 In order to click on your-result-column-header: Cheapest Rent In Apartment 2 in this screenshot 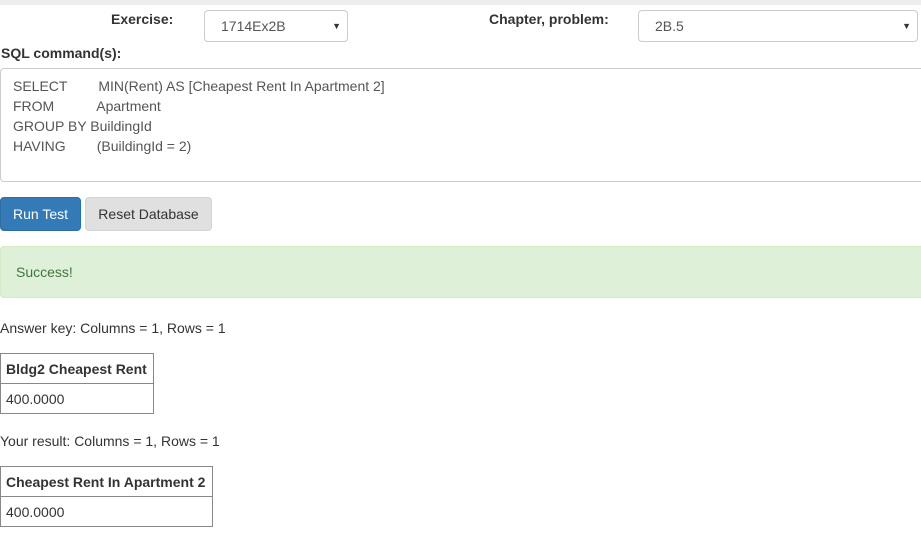, I will do `click(106, 481)`.